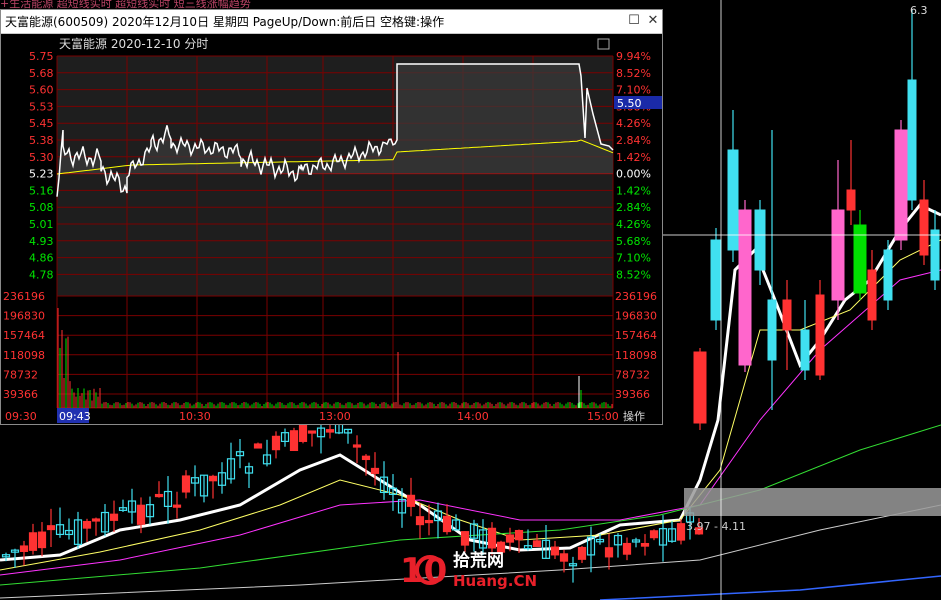  Describe the element at coordinates (478, 560) in the screenshot. I see `watermark-cn: 拾荒网` at that location.